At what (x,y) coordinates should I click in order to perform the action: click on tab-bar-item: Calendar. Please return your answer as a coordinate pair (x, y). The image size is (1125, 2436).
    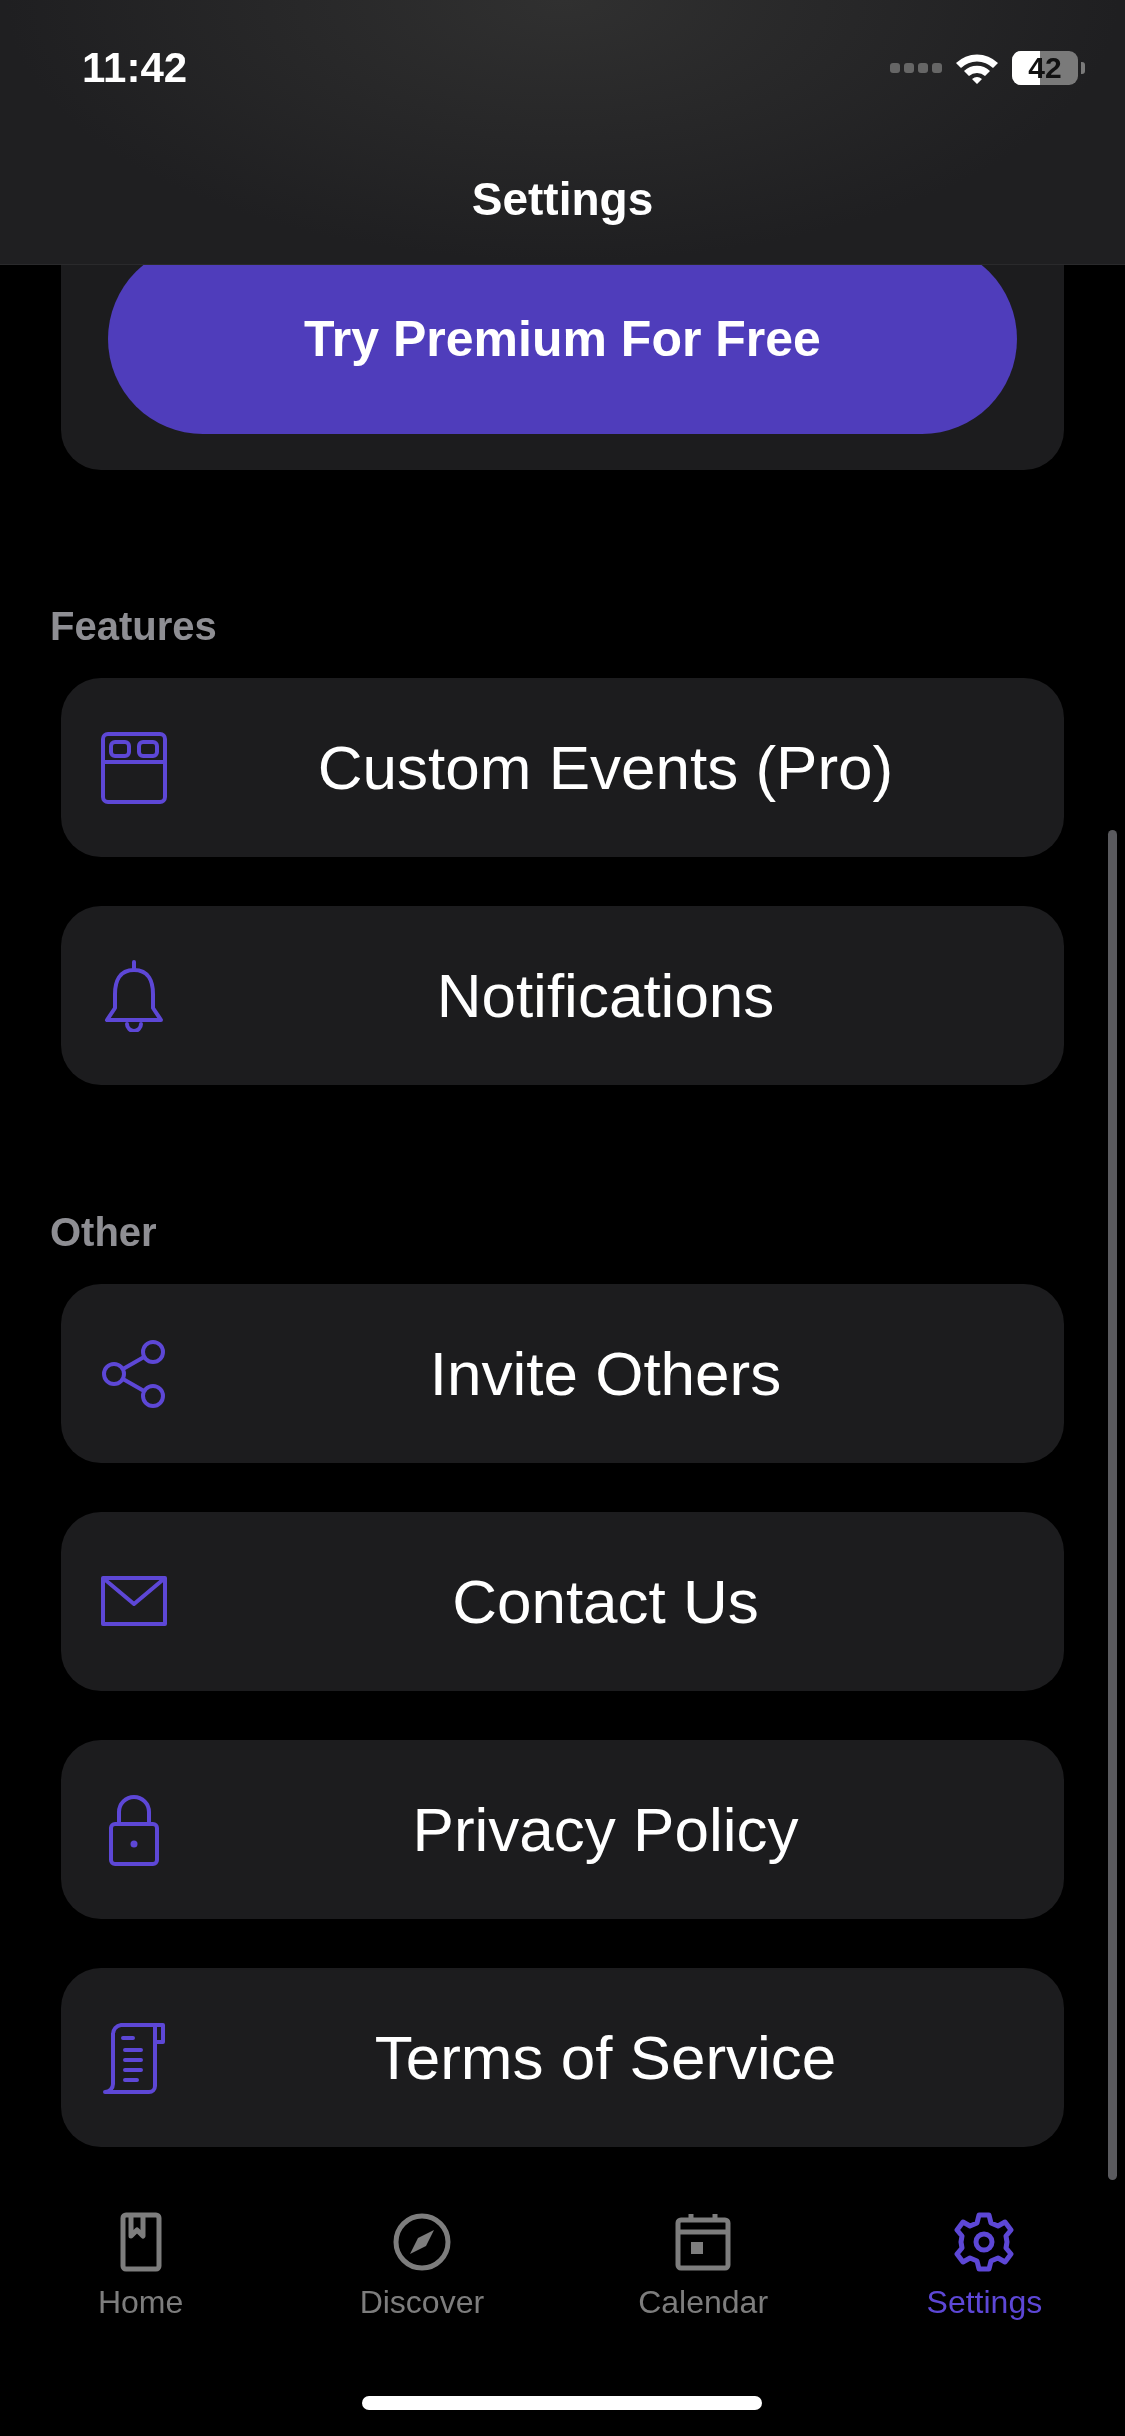
    Looking at the image, I should click on (703, 2251).